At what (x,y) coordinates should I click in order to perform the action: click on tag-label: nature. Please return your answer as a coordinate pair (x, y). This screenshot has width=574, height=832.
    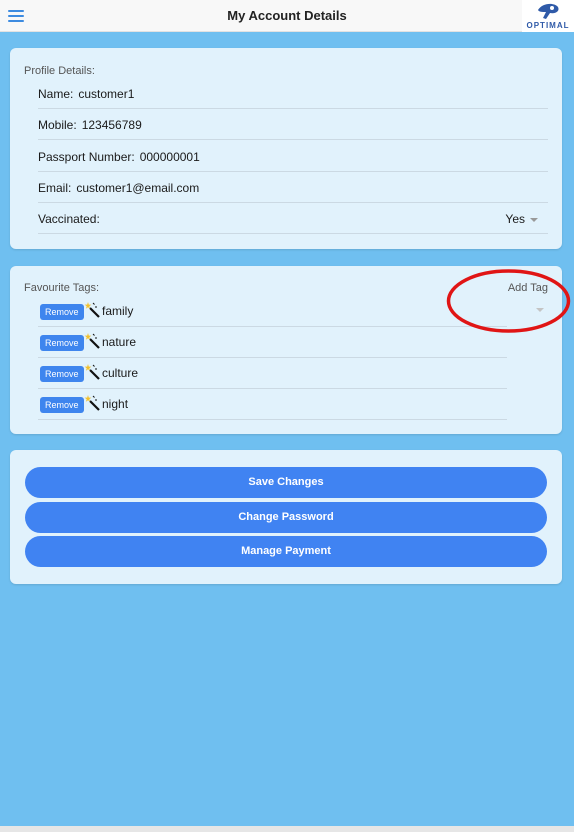
    Looking at the image, I should click on (119, 342).